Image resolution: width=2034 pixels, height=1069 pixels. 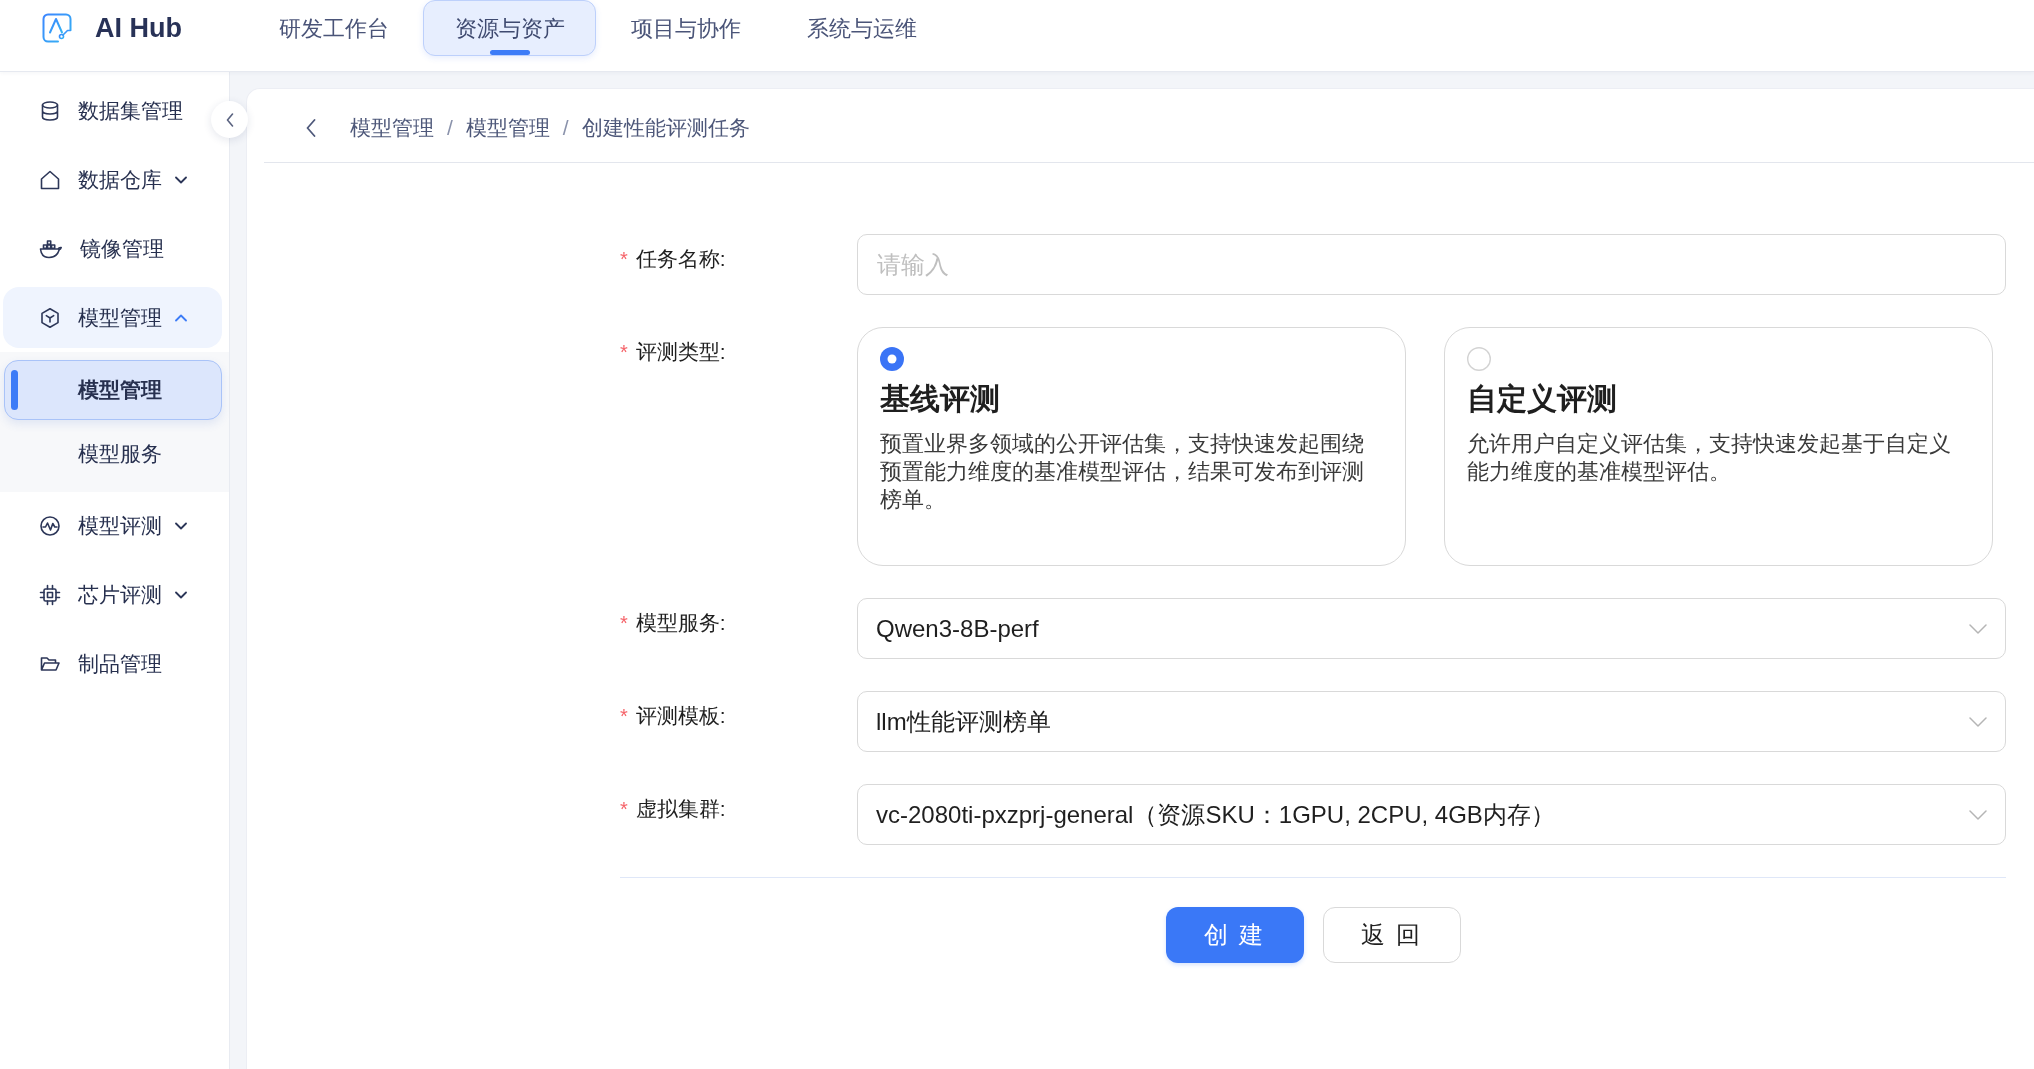 I want to click on pulse-icon, so click(x=50, y=526).